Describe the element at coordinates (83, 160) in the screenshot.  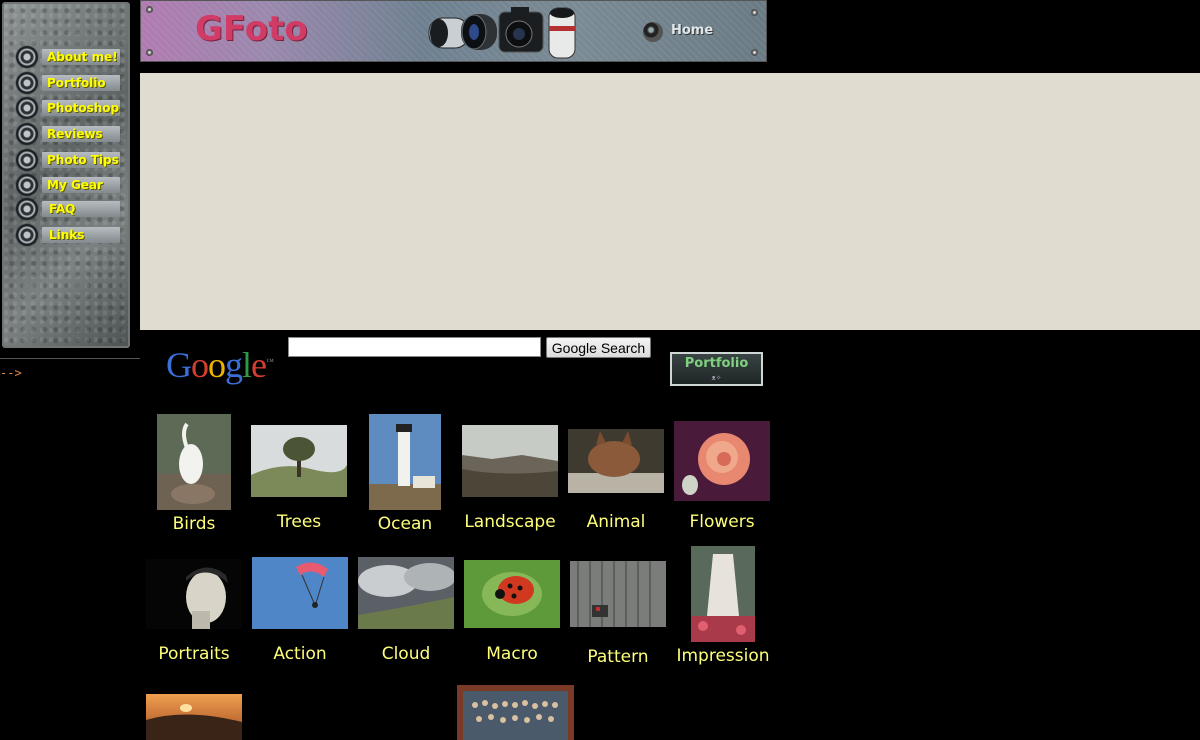
I see `sidebar-item-label: Photo Tips` at that location.